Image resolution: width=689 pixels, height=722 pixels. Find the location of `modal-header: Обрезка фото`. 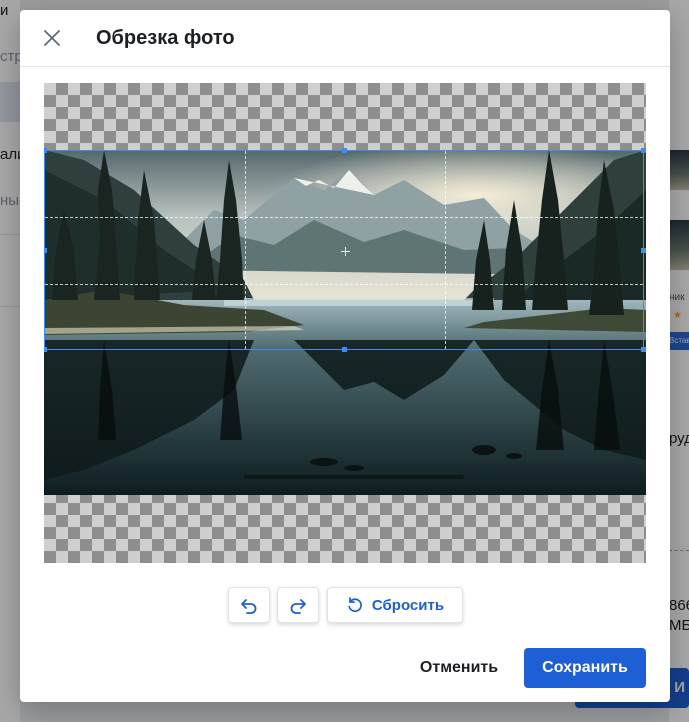

modal-header: Обрезка фото is located at coordinates (345, 38).